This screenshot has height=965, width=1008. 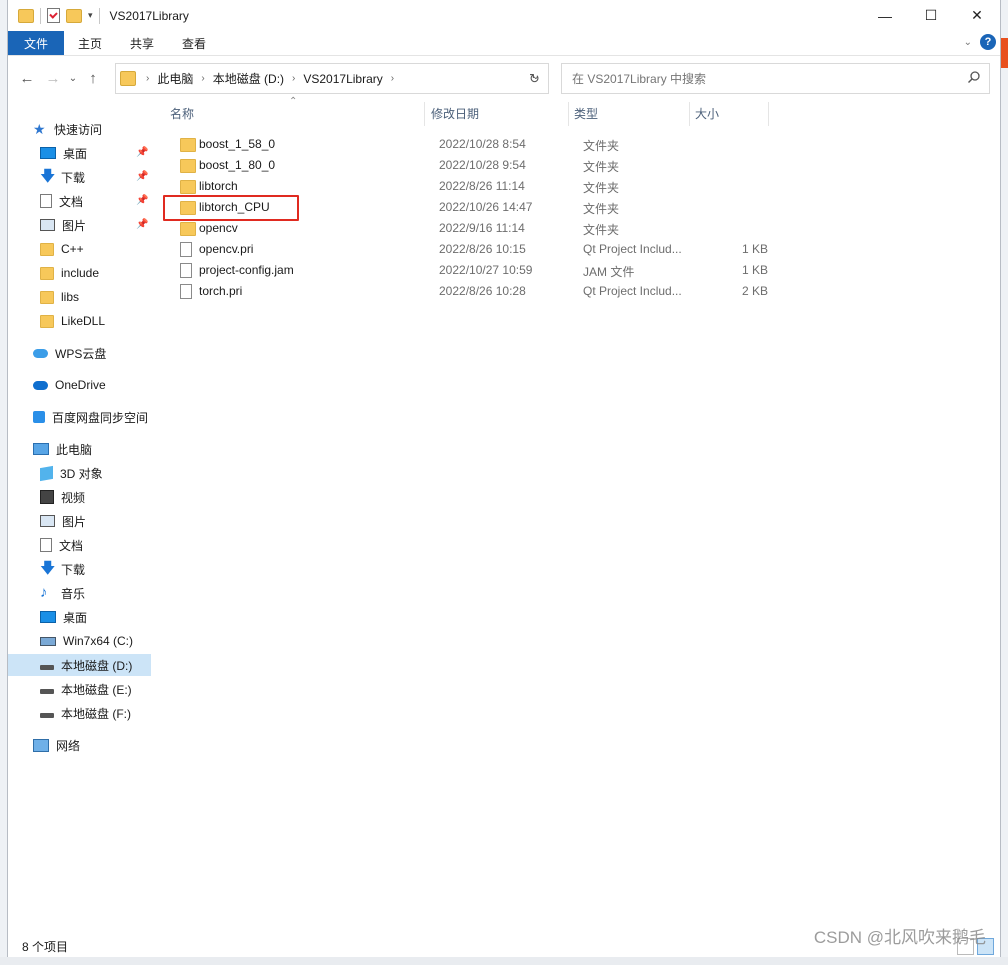 What do you see at coordinates (501, 113) in the screenshot?
I see `column-header-modified: 修改日期` at bounding box center [501, 113].